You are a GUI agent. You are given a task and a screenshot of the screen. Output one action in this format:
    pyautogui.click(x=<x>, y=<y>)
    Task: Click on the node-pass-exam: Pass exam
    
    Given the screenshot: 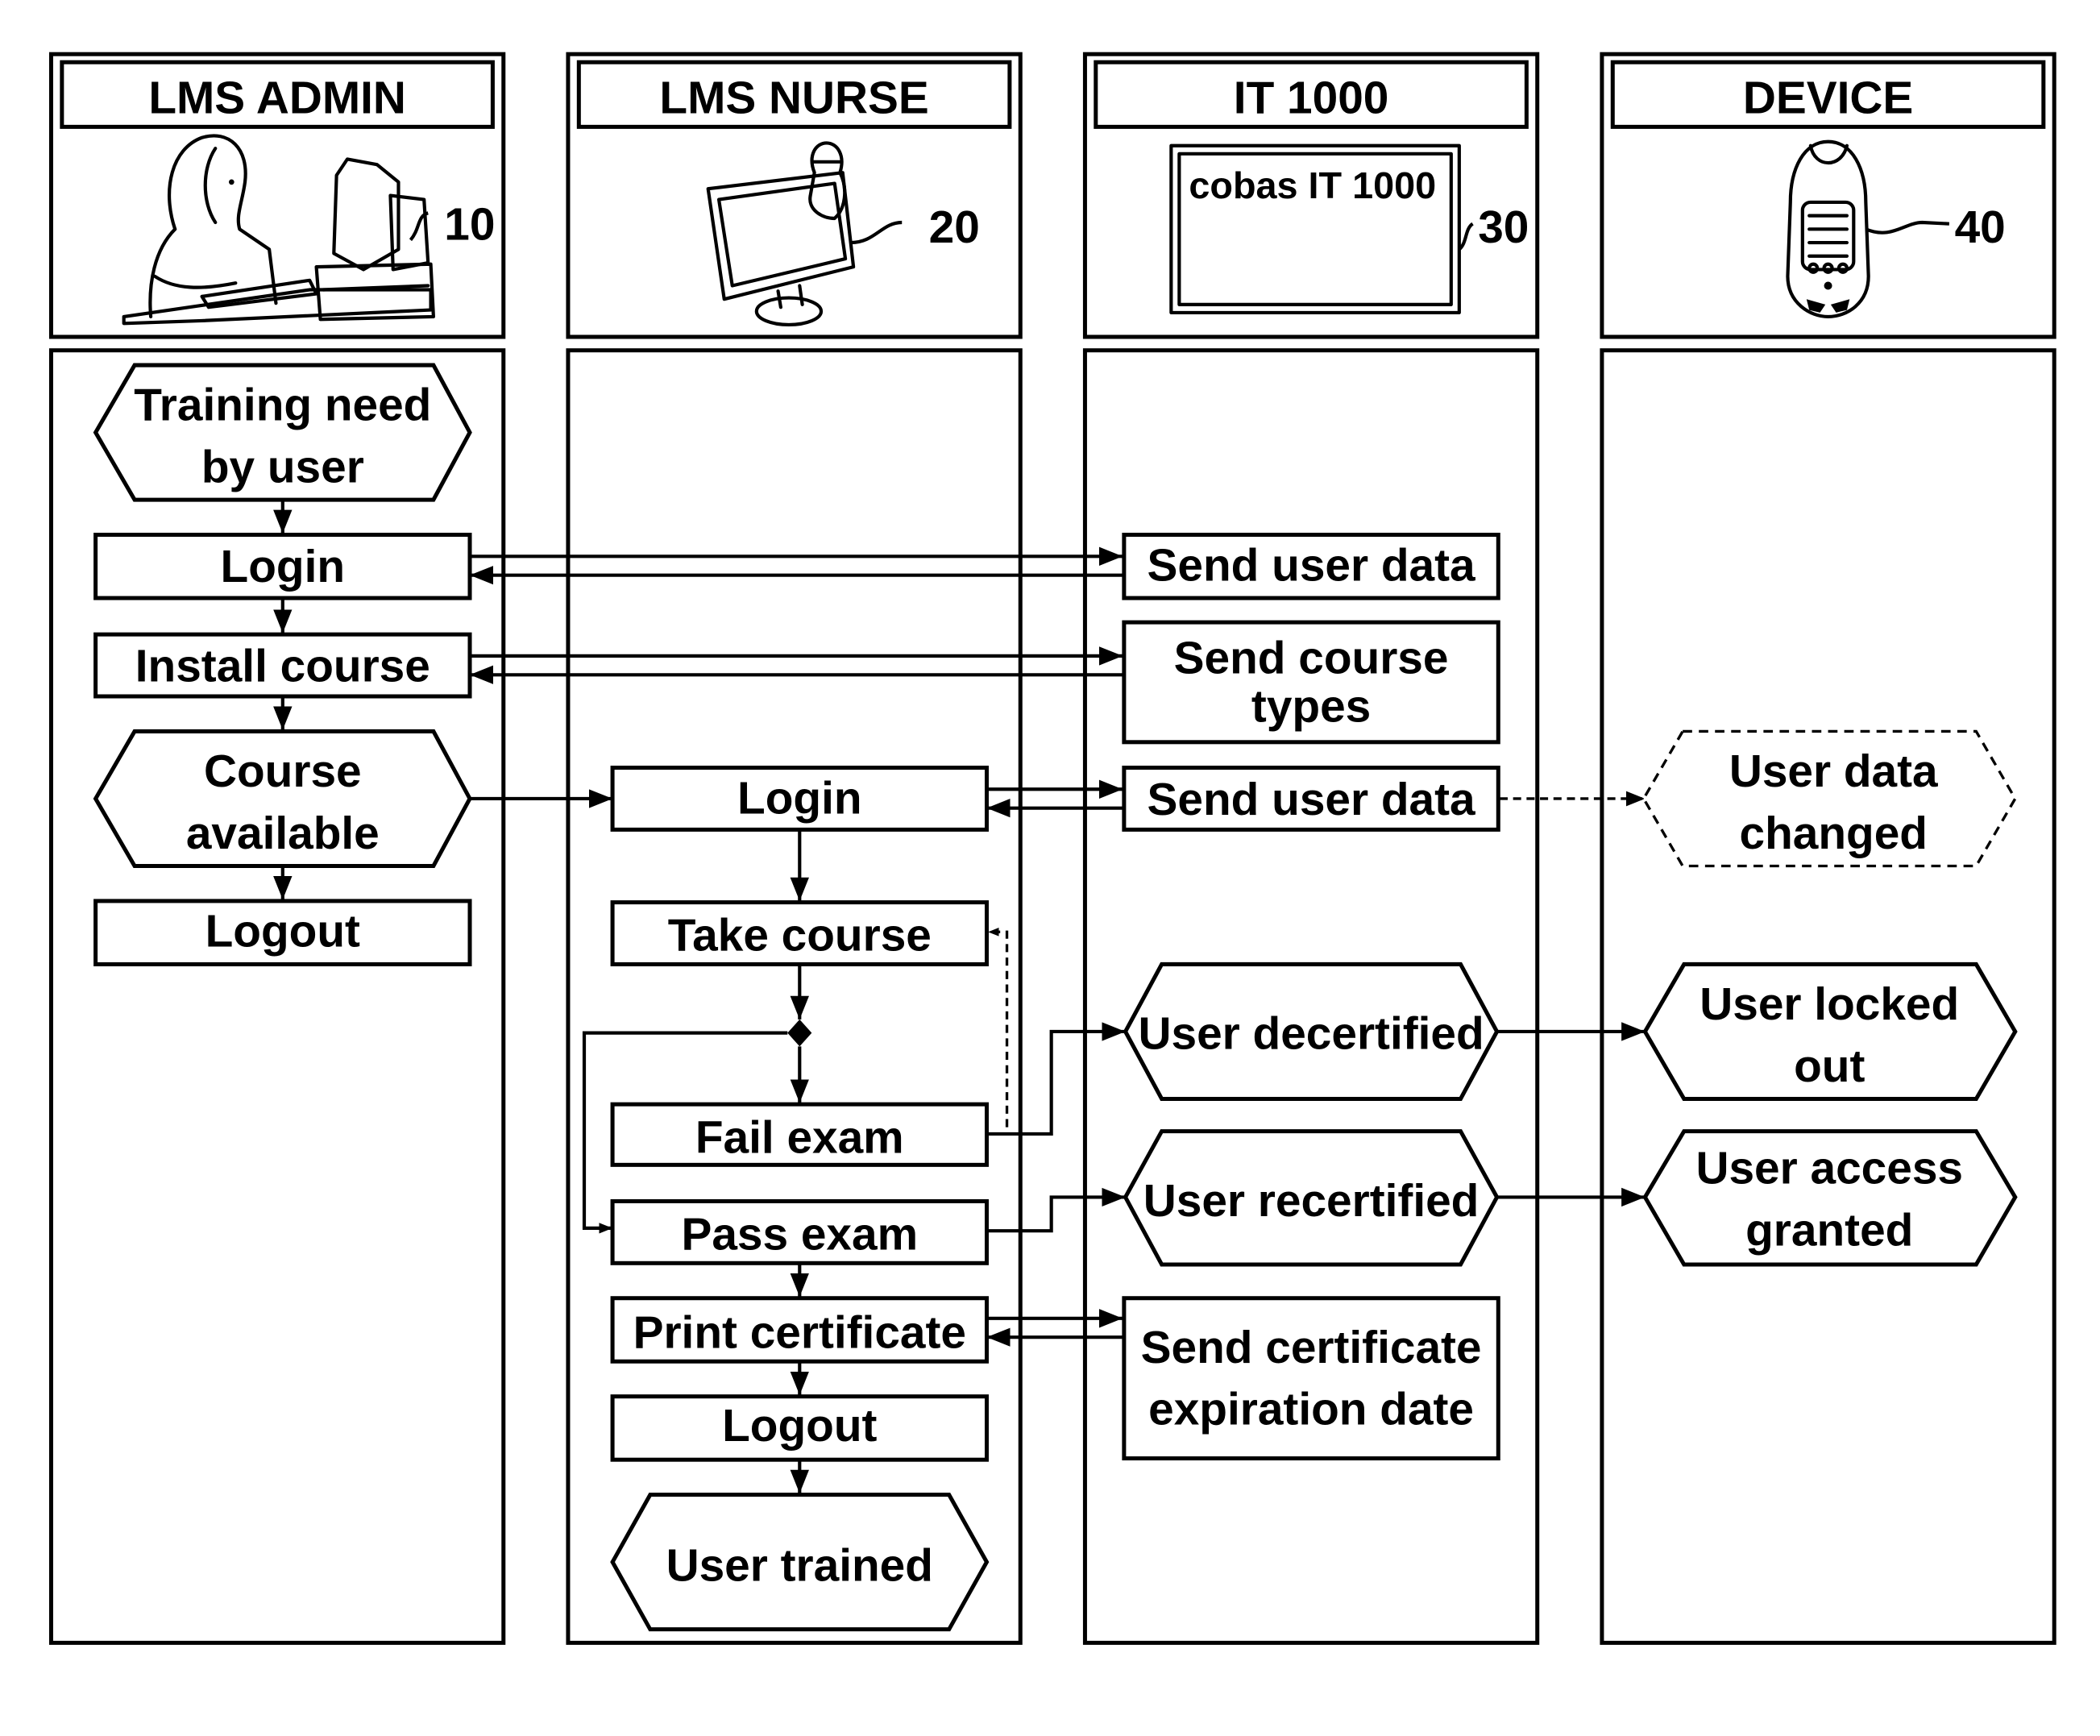 What is the action you would take?
    pyautogui.click(x=799, y=1231)
    